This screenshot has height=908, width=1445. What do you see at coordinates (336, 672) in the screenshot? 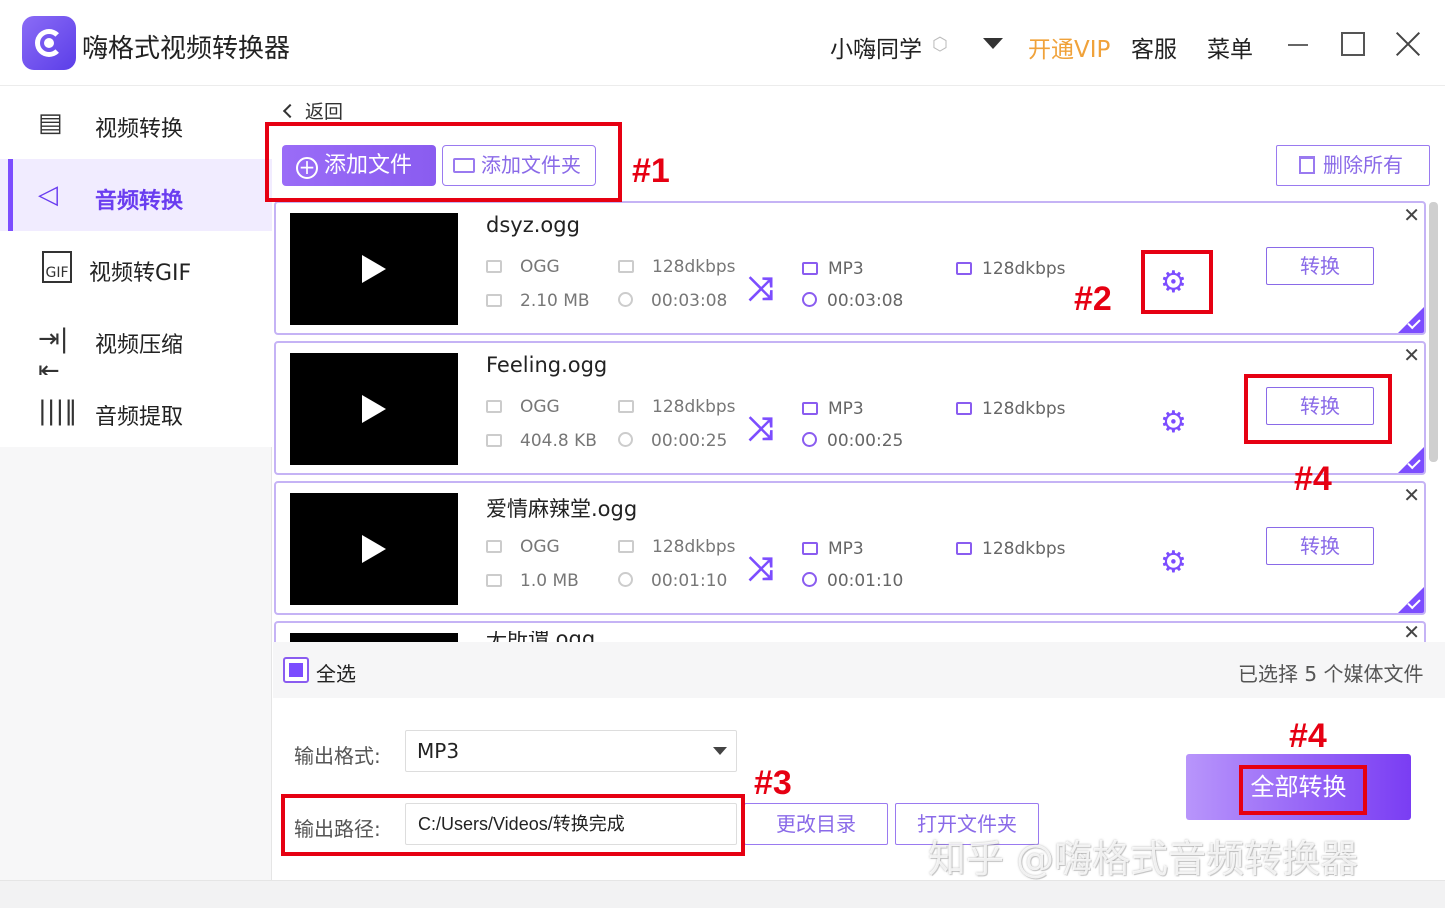
I see `select-all-label: 全选` at bounding box center [336, 672].